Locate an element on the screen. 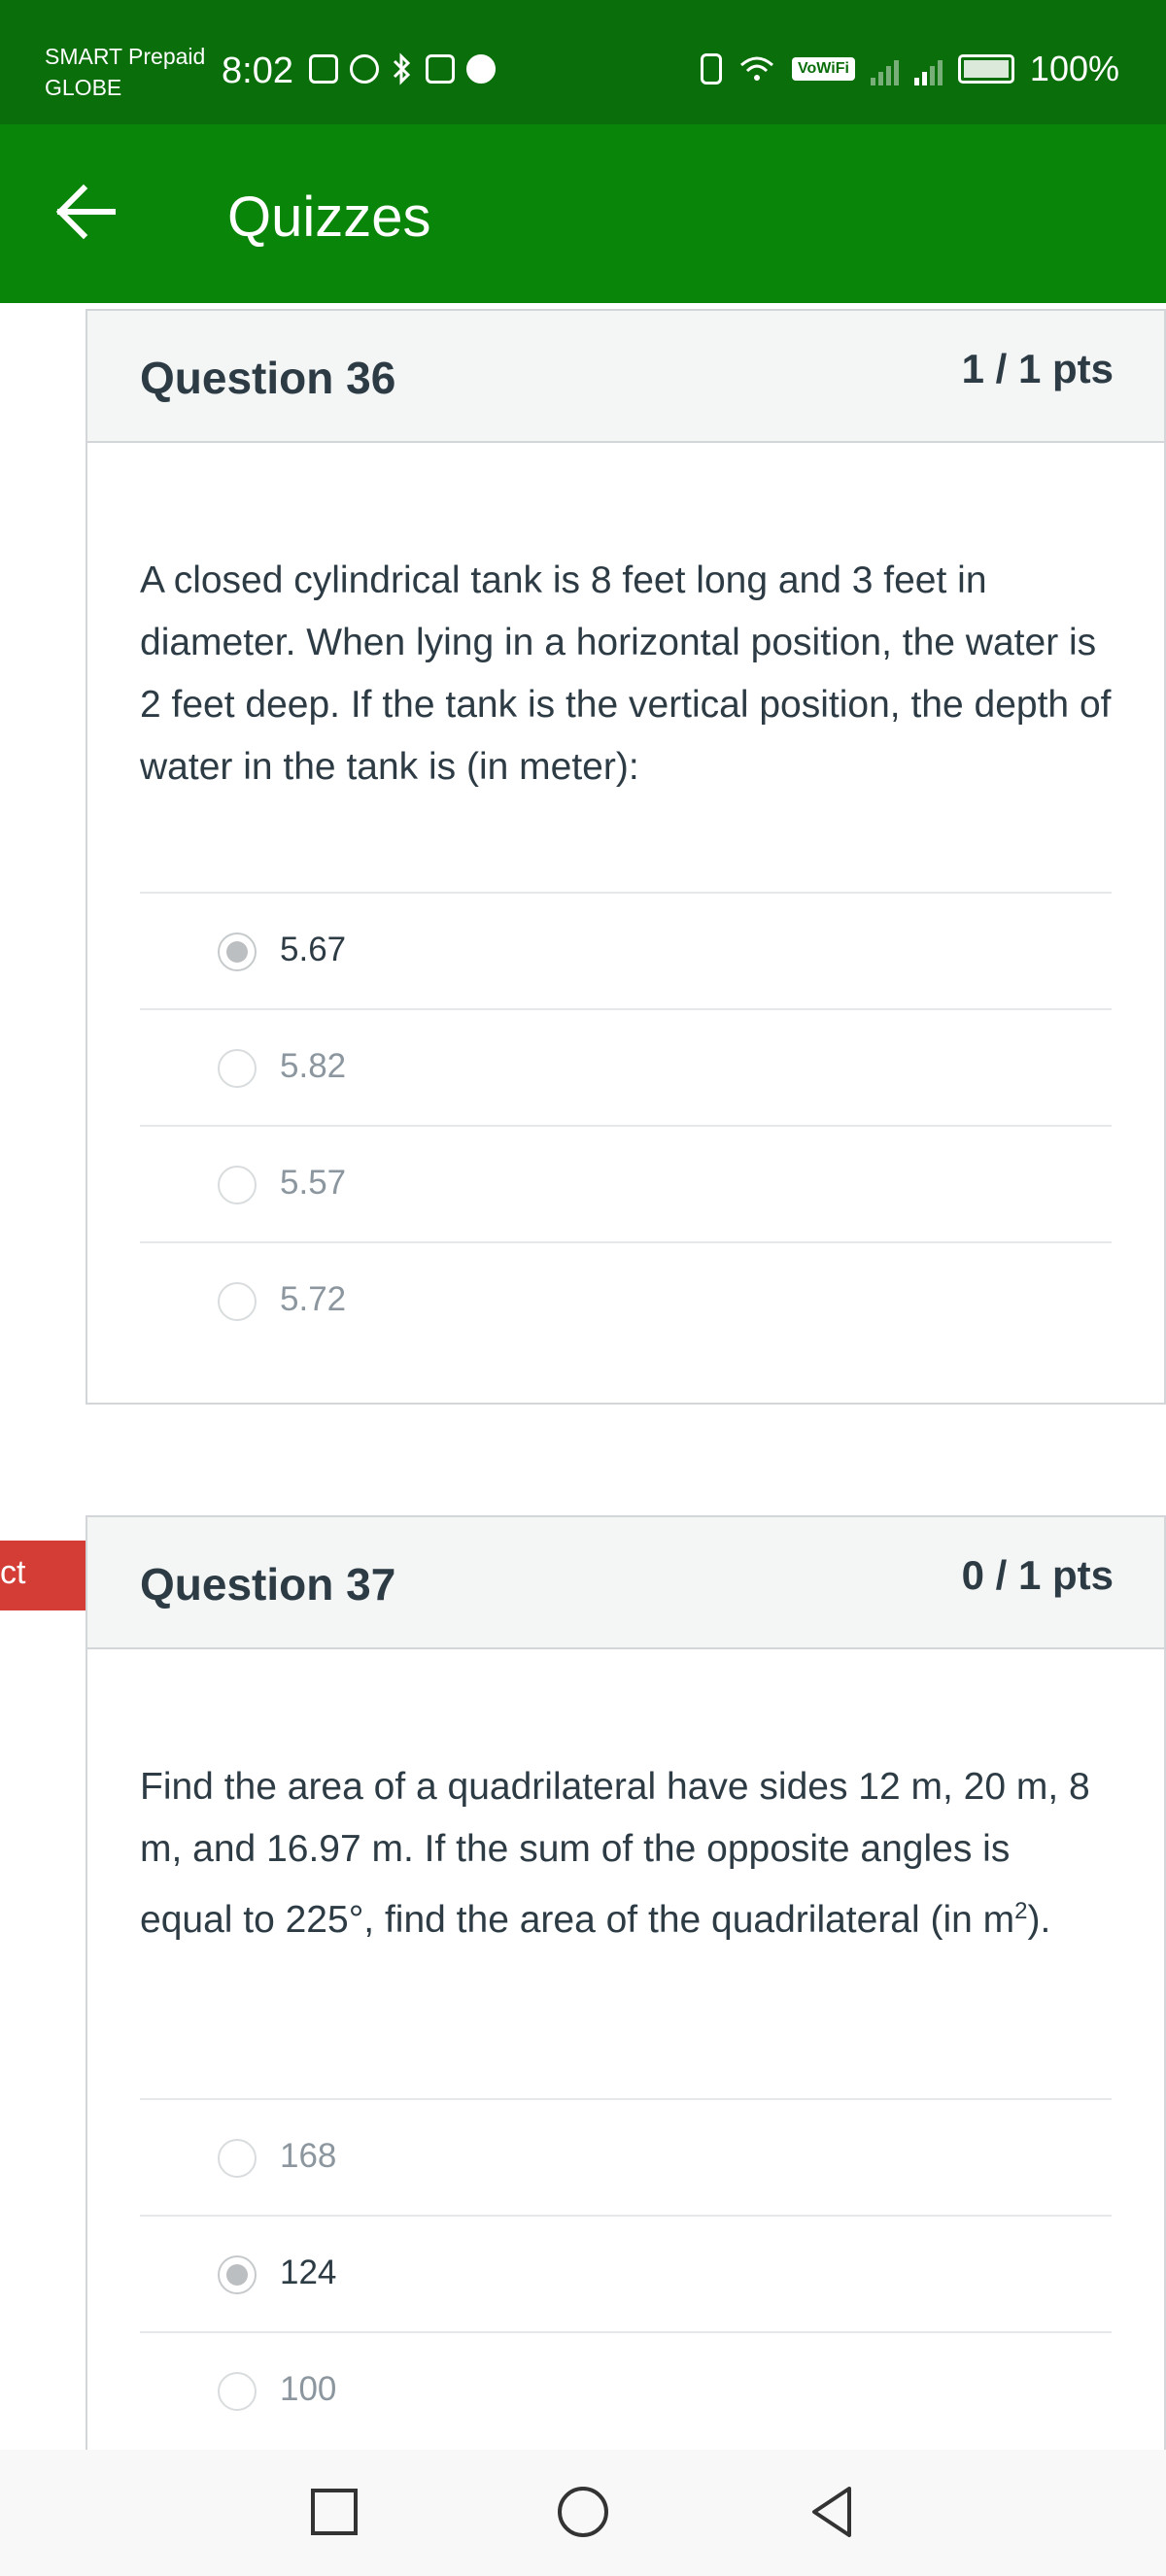  messenger-icon is located at coordinates (481, 69).